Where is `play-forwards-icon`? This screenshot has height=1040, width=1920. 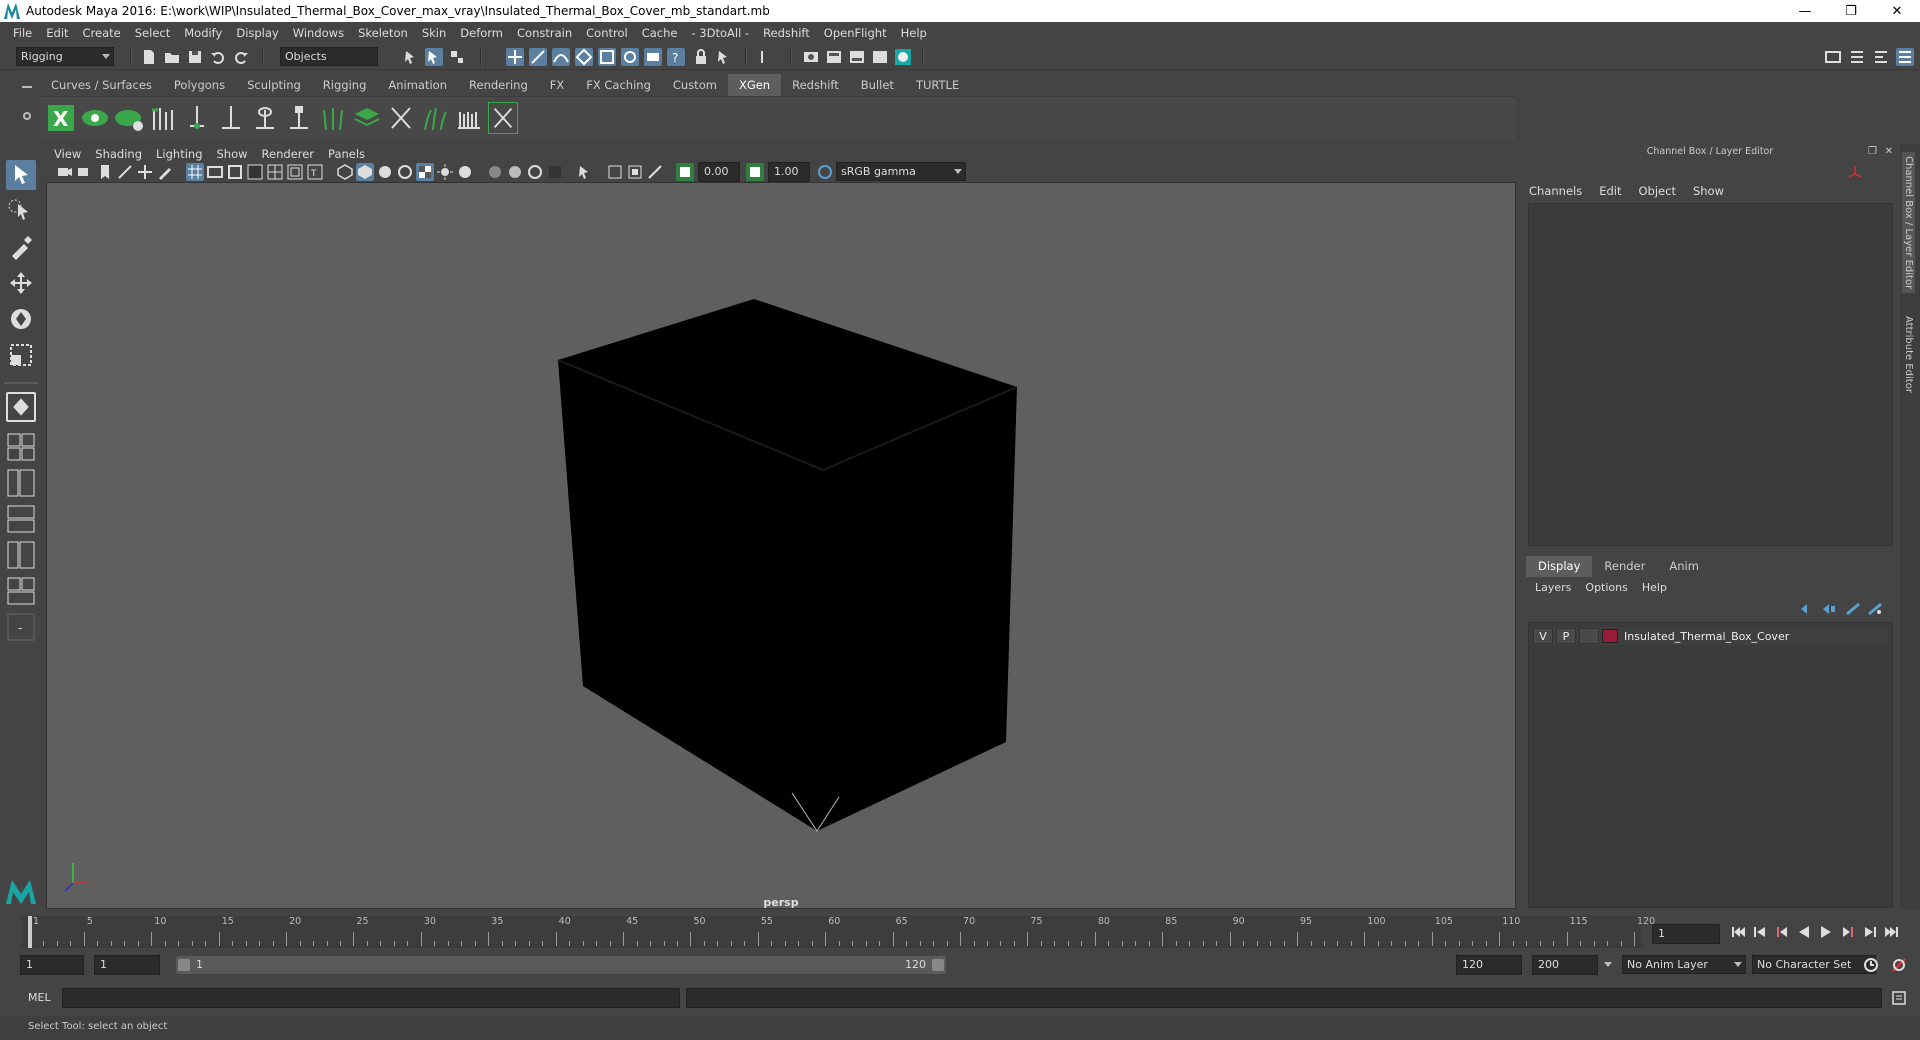
play-forwards-icon is located at coordinates (1826, 932).